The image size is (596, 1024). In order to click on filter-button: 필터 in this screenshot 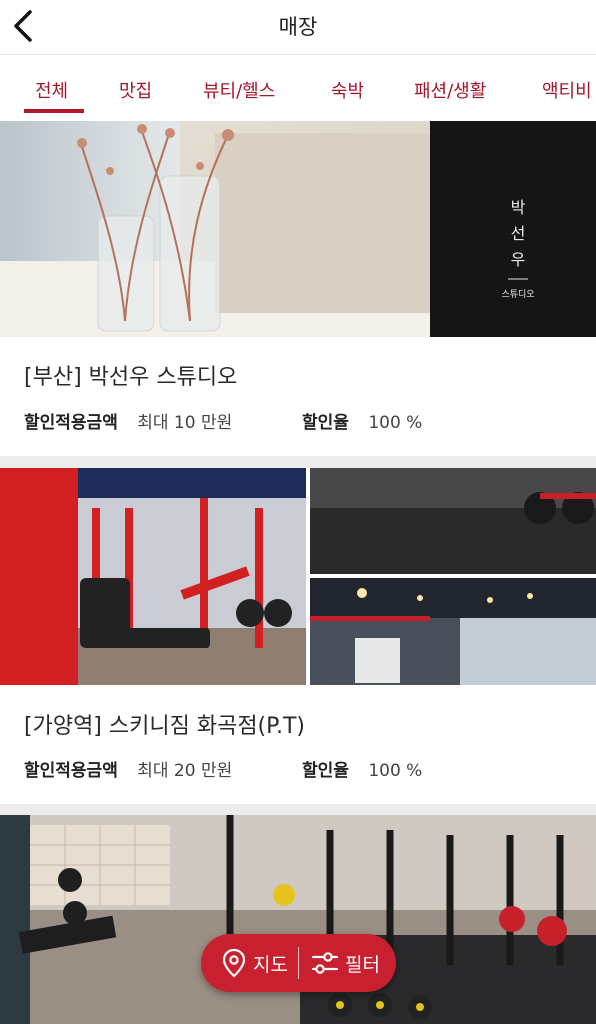, I will do `click(345, 963)`.